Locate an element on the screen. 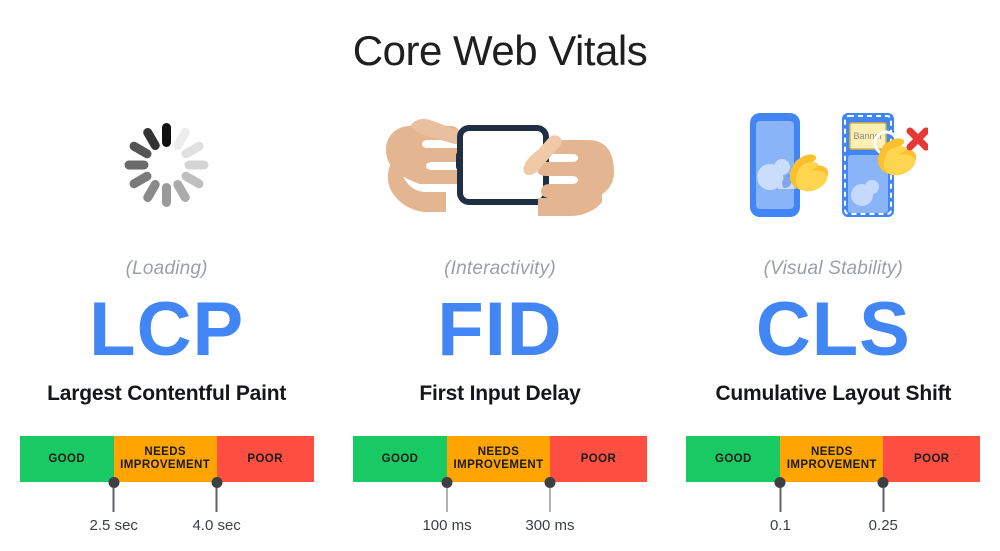 This screenshot has width=1000, height=551. cls-threshold-bar: GOOD NEEDS IMPROVEMENT POOR 0.1 0.25 is located at coordinates (833, 489).